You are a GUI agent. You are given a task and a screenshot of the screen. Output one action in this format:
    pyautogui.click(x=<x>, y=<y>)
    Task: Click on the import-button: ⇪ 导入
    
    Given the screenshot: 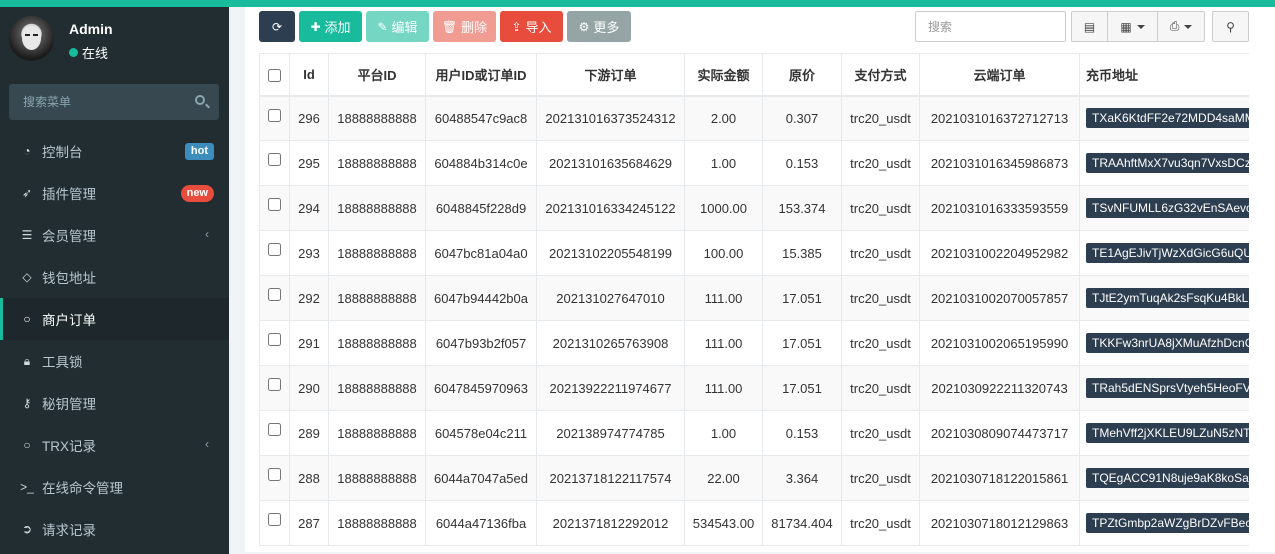 What is the action you would take?
    pyautogui.click(x=531, y=26)
    